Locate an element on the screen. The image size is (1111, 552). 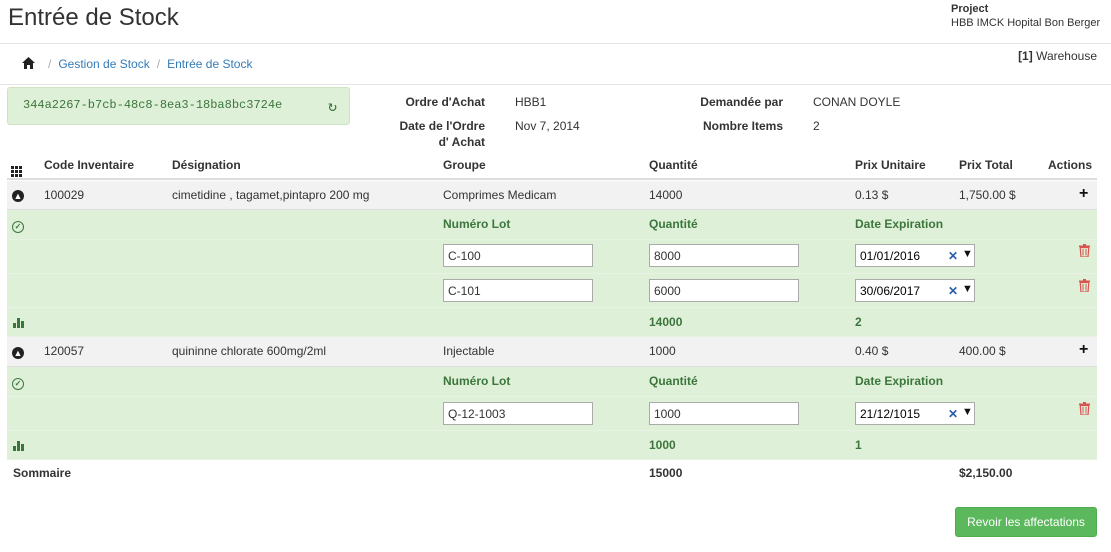
lot-total-row: 14000 2 is located at coordinates (552, 322).